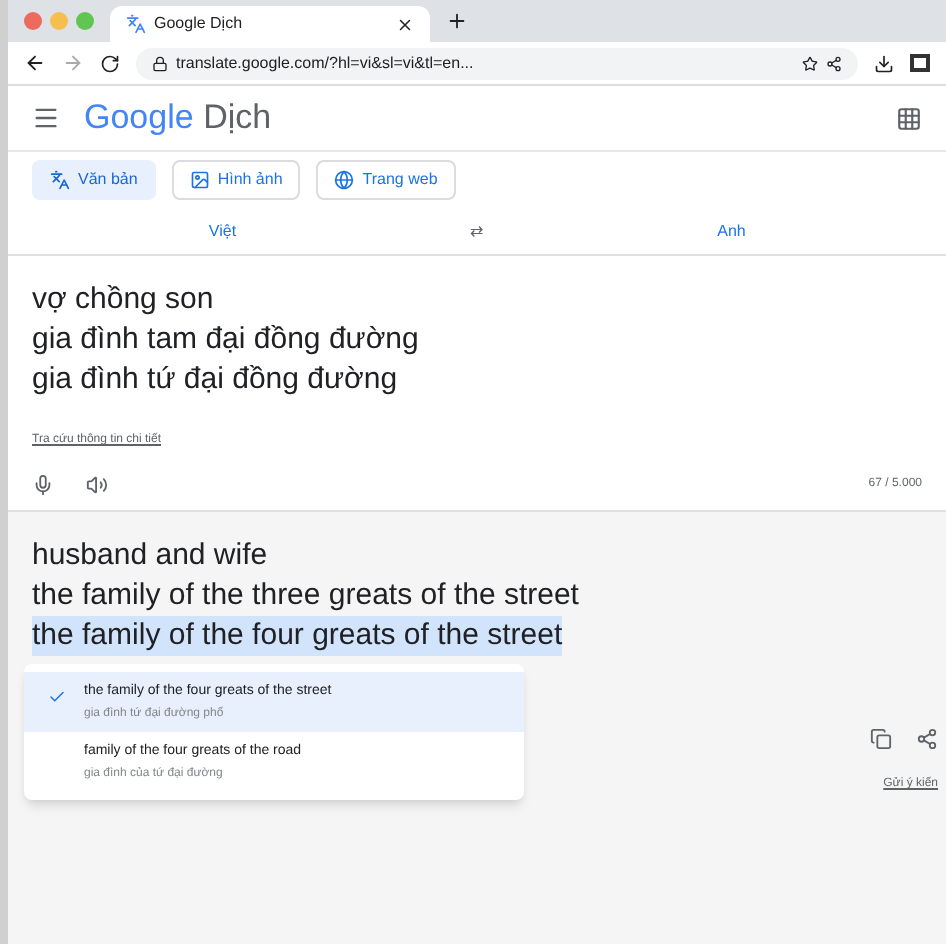 This screenshot has height=944, width=946. What do you see at coordinates (94, 180) in the screenshot?
I see `mode-tab: Văn bản` at bounding box center [94, 180].